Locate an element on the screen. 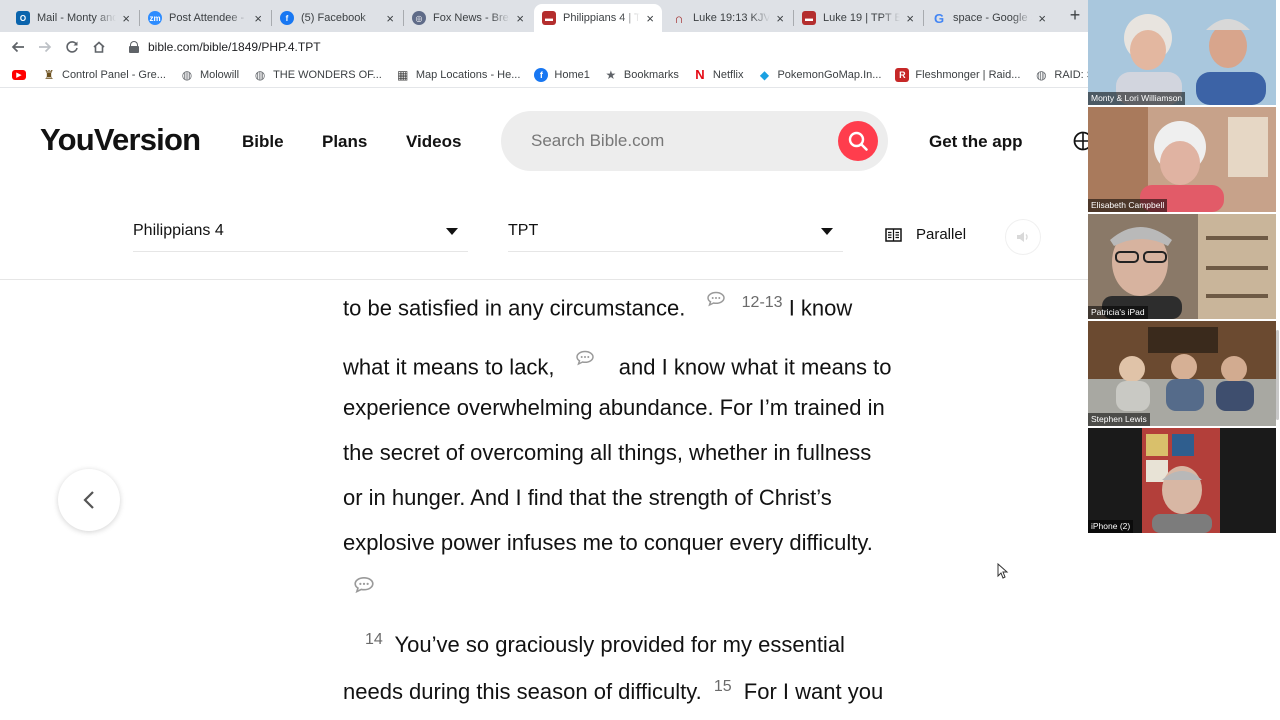  participant-video-tile: Stephen Lewis is located at coordinates (1182, 373).